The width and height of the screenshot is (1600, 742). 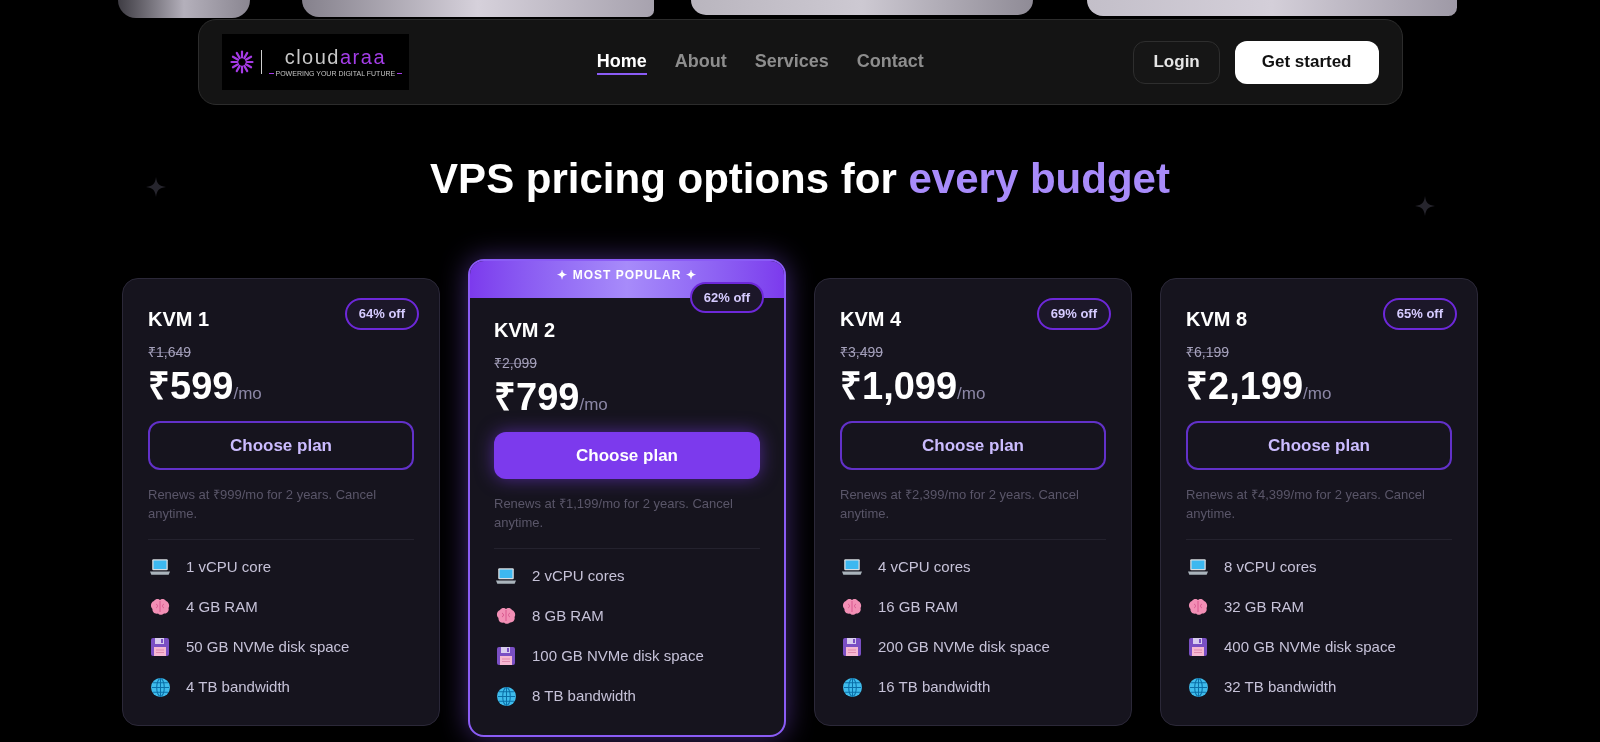 What do you see at coordinates (621, 62) in the screenshot?
I see `nav-link: Home` at bounding box center [621, 62].